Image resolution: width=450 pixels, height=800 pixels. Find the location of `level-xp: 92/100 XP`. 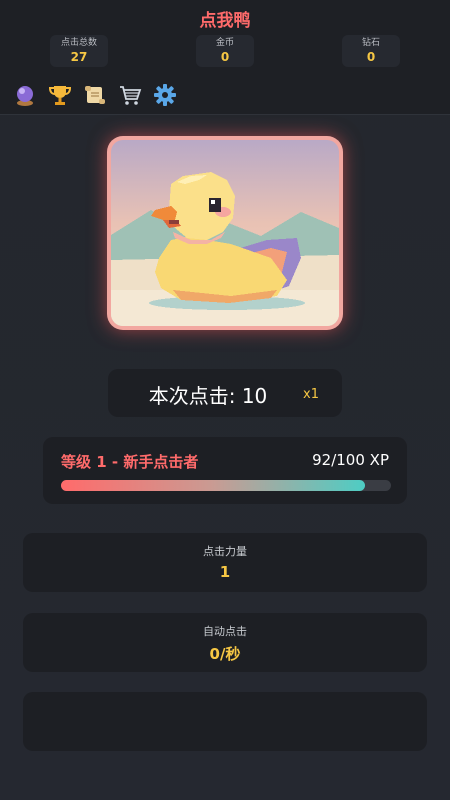

level-xp: 92/100 XP is located at coordinates (350, 460).